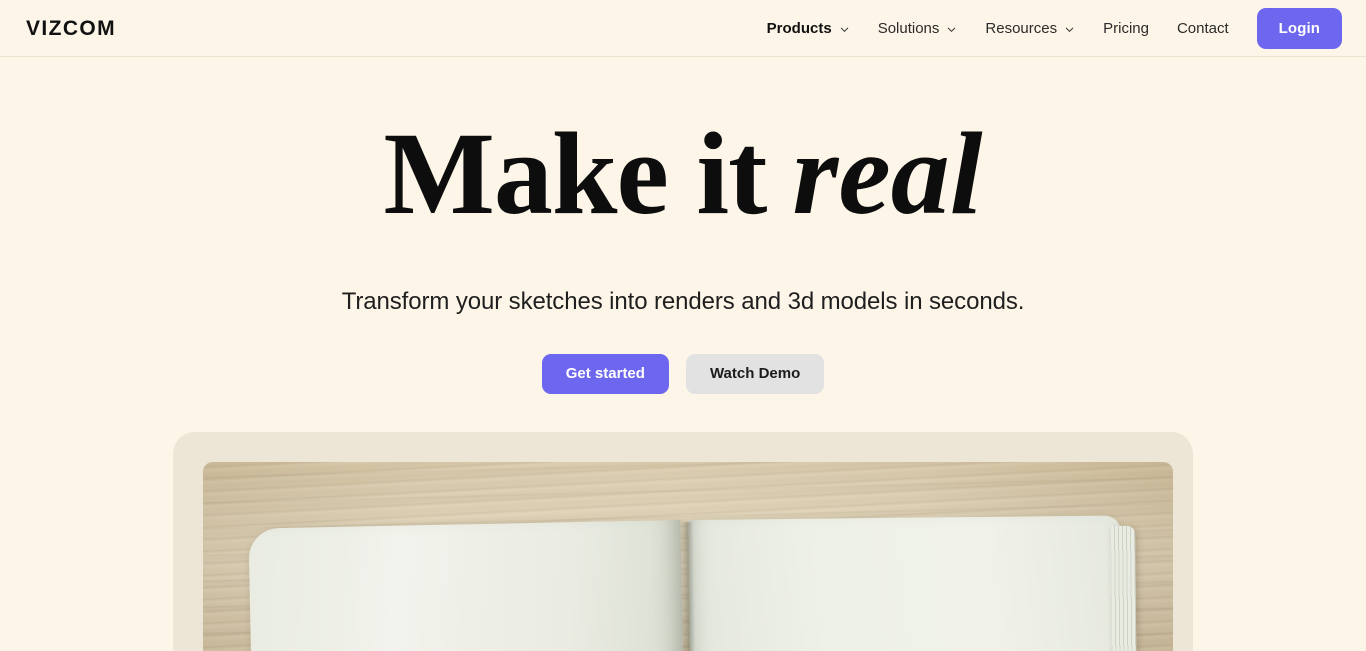 This screenshot has height=651, width=1366. Describe the element at coordinates (466, 585) in the screenshot. I see `sketchbook-page-left` at that location.